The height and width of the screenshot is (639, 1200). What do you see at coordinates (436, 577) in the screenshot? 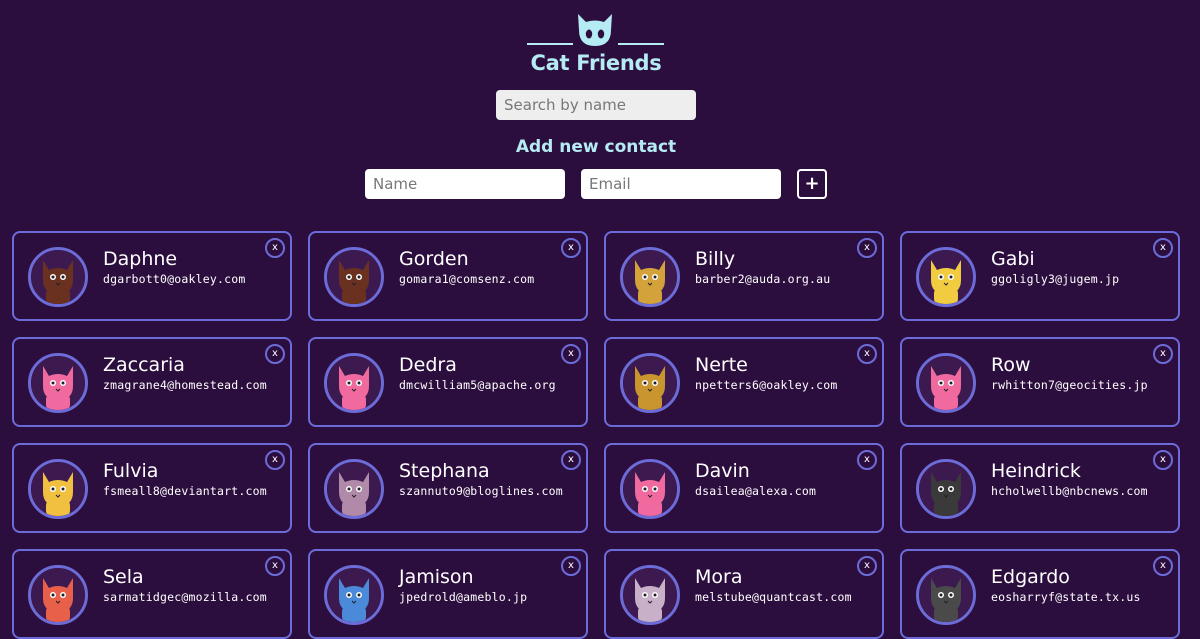
I see `contact-name: Jamison` at bounding box center [436, 577].